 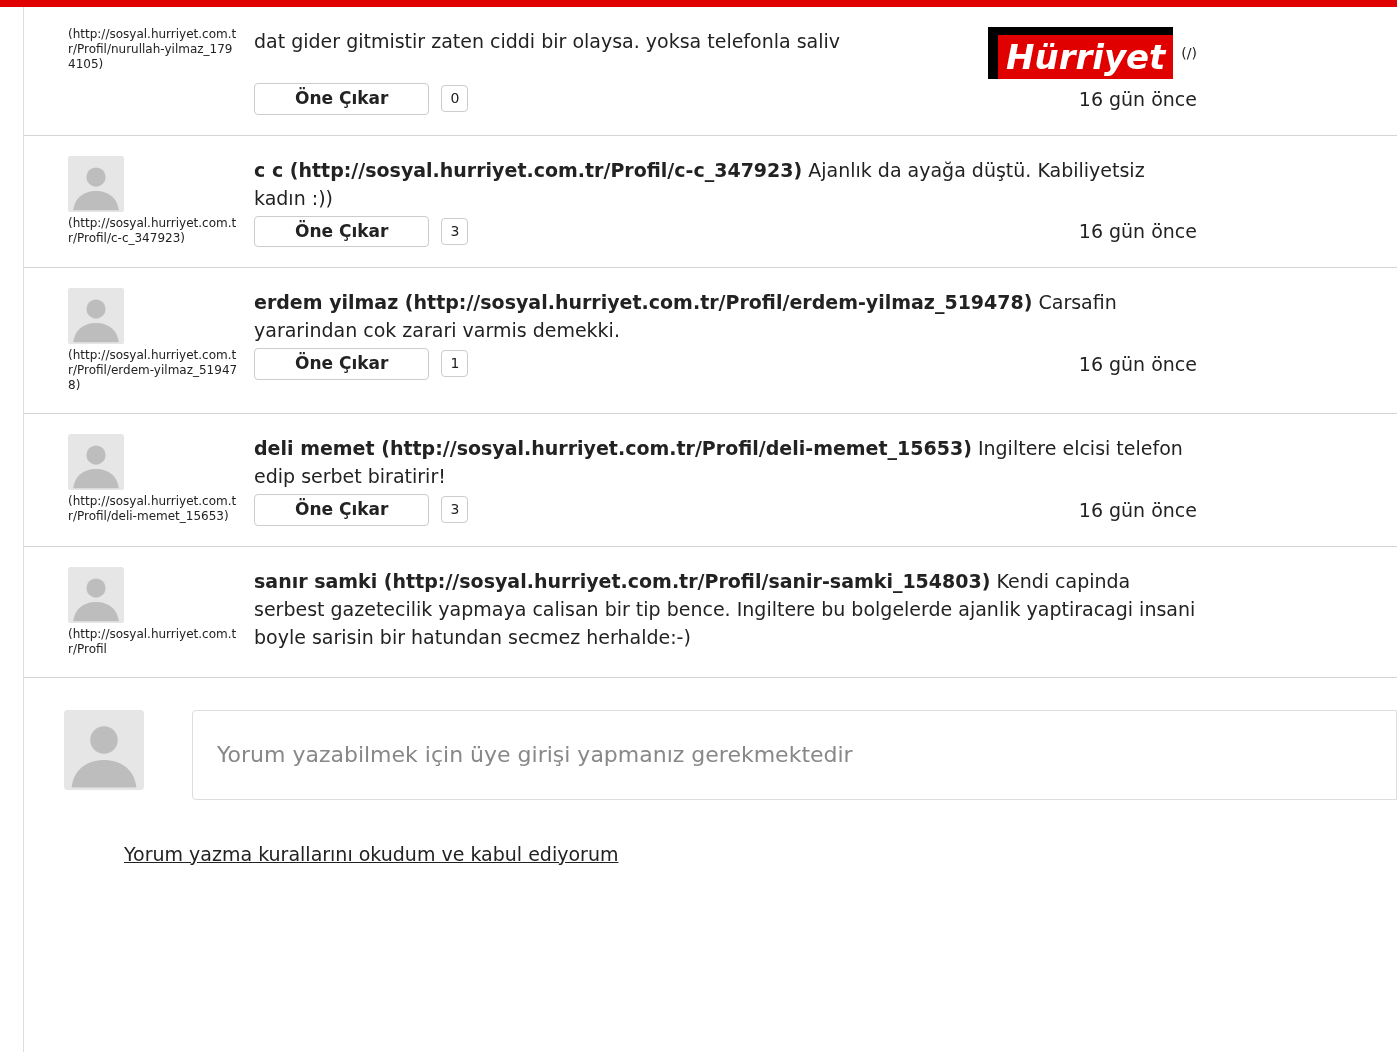 What do you see at coordinates (794, 754) in the screenshot?
I see `comment-input: Yorum yazabilmek için üye girişi yapmanız gerekmektedir` at bounding box center [794, 754].